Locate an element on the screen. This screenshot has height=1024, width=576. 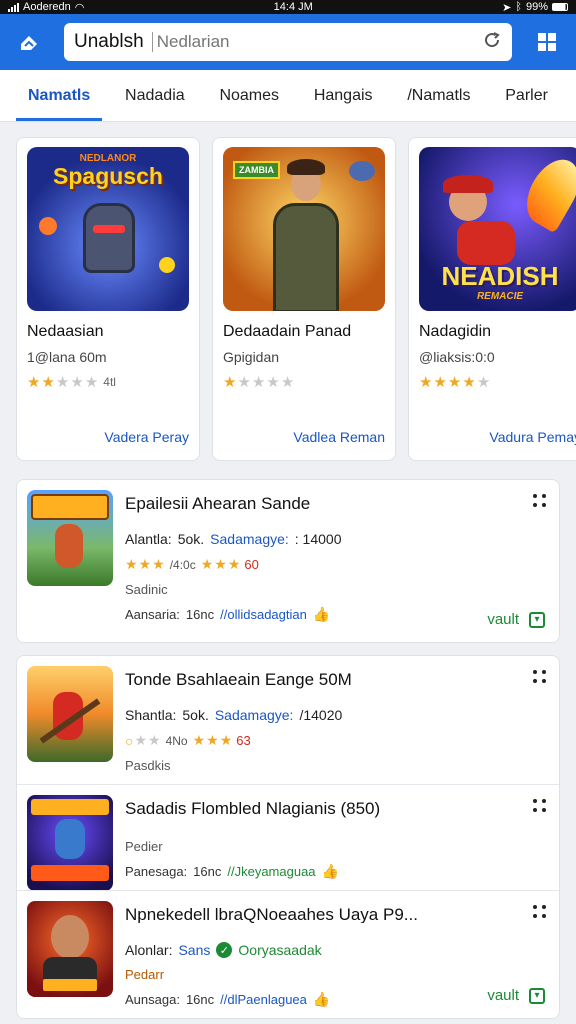
meta-link: Ooryasaadak is located at coordinates (279, 950).